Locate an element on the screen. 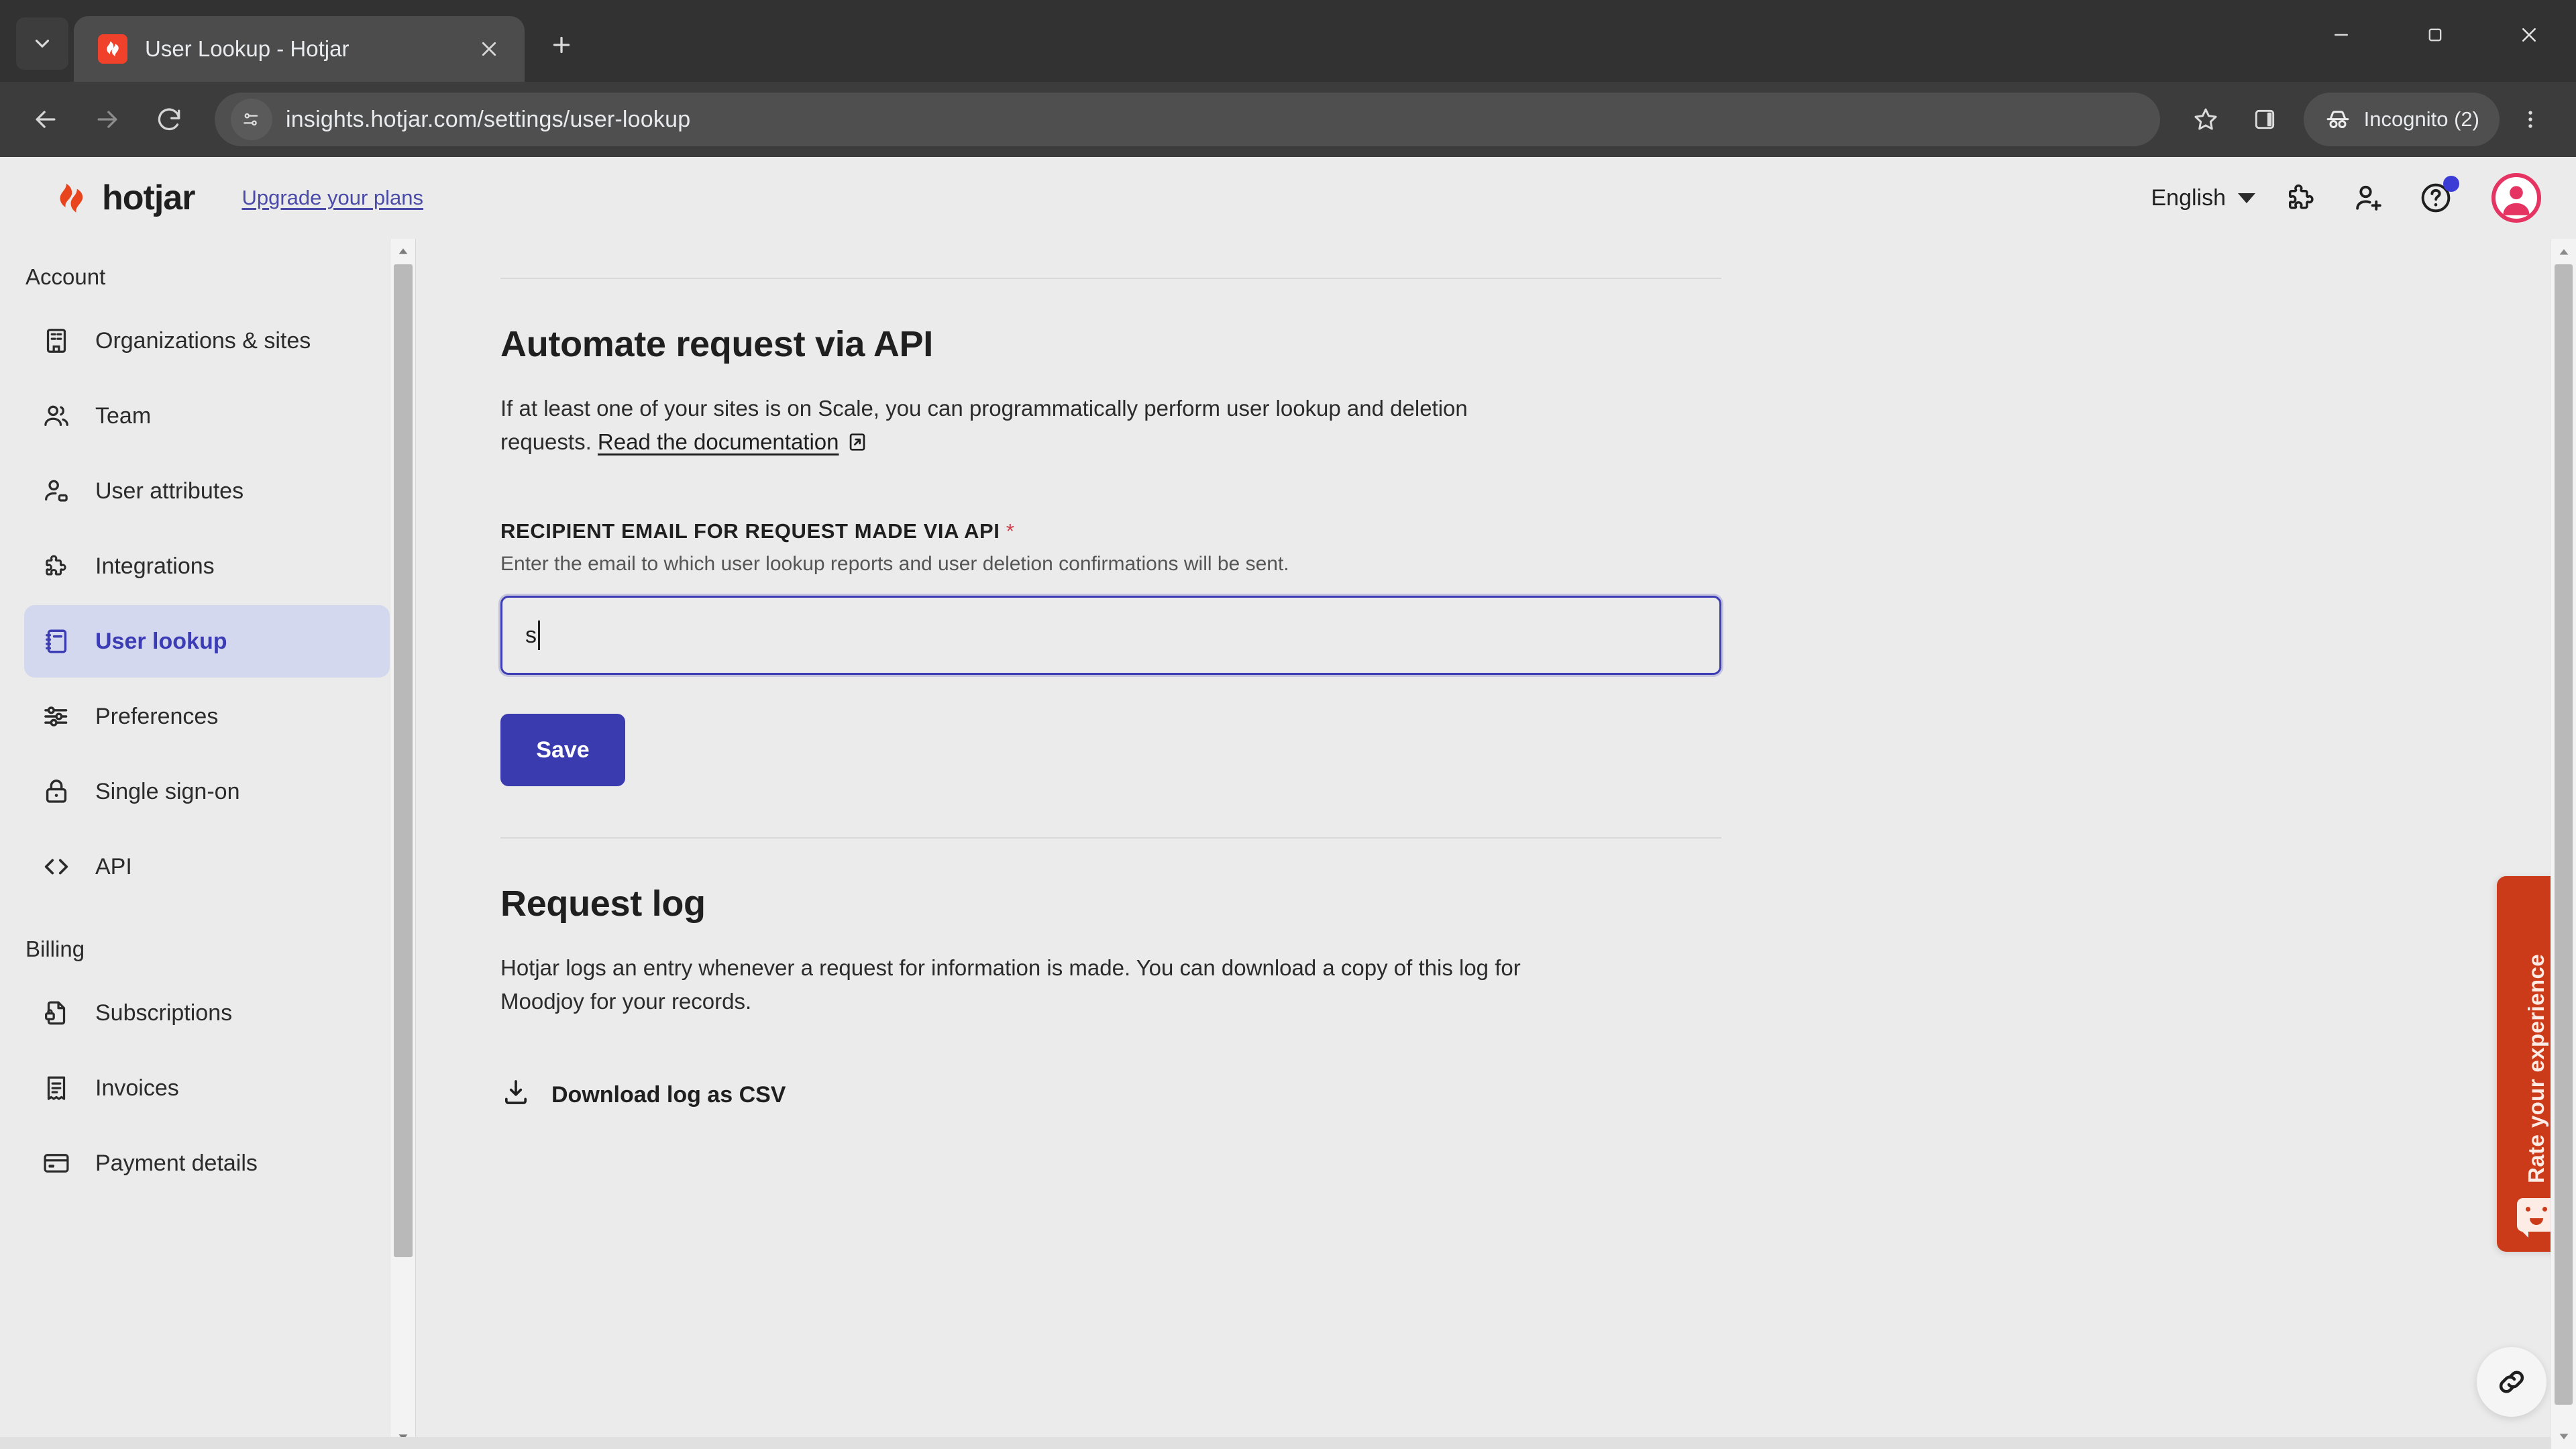  plus-icon is located at coordinates (561, 45).